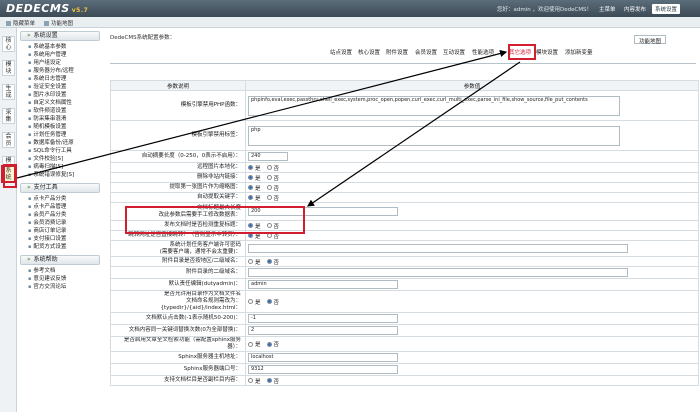  I want to click on row-label: 文档内容同一关键词替换次数(0为全部替换)：, so click(178, 330).